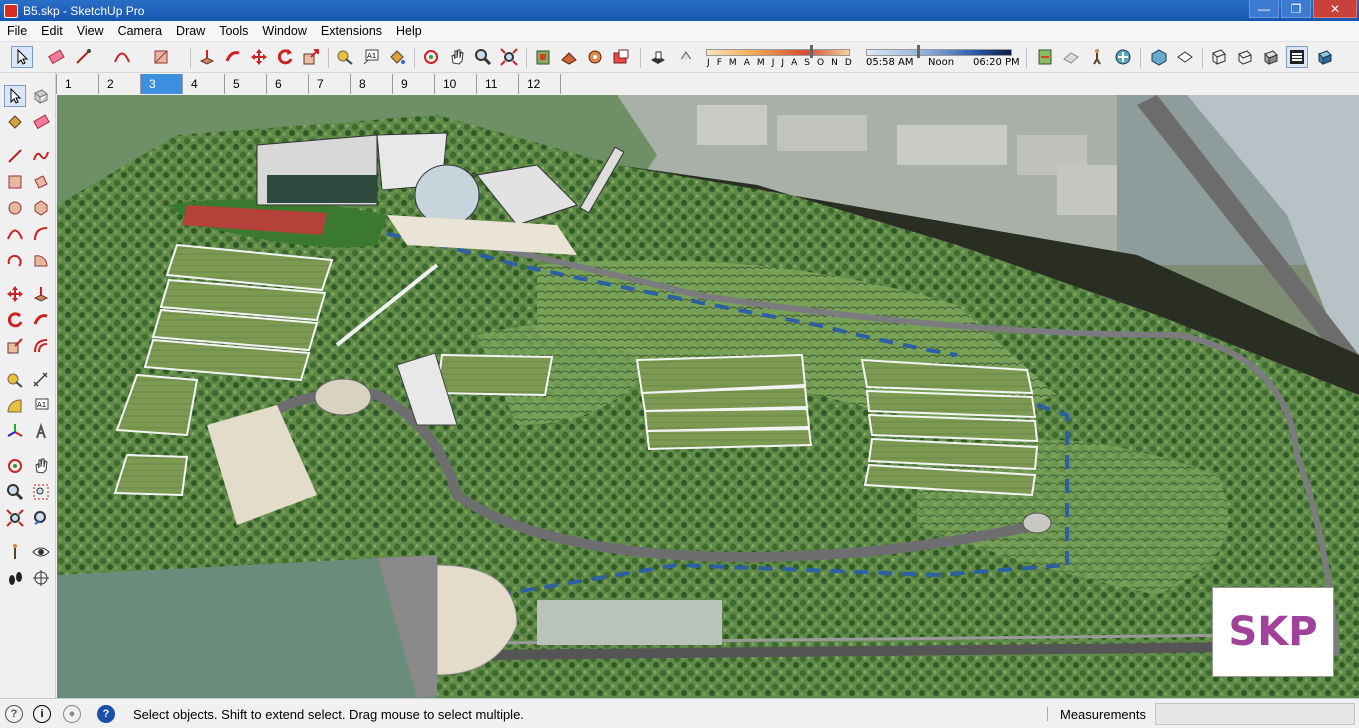  What do you see at coordinates (41, 492) in the screenshot?
I see `zoom-window-icon` at bounding box center [41, 492].